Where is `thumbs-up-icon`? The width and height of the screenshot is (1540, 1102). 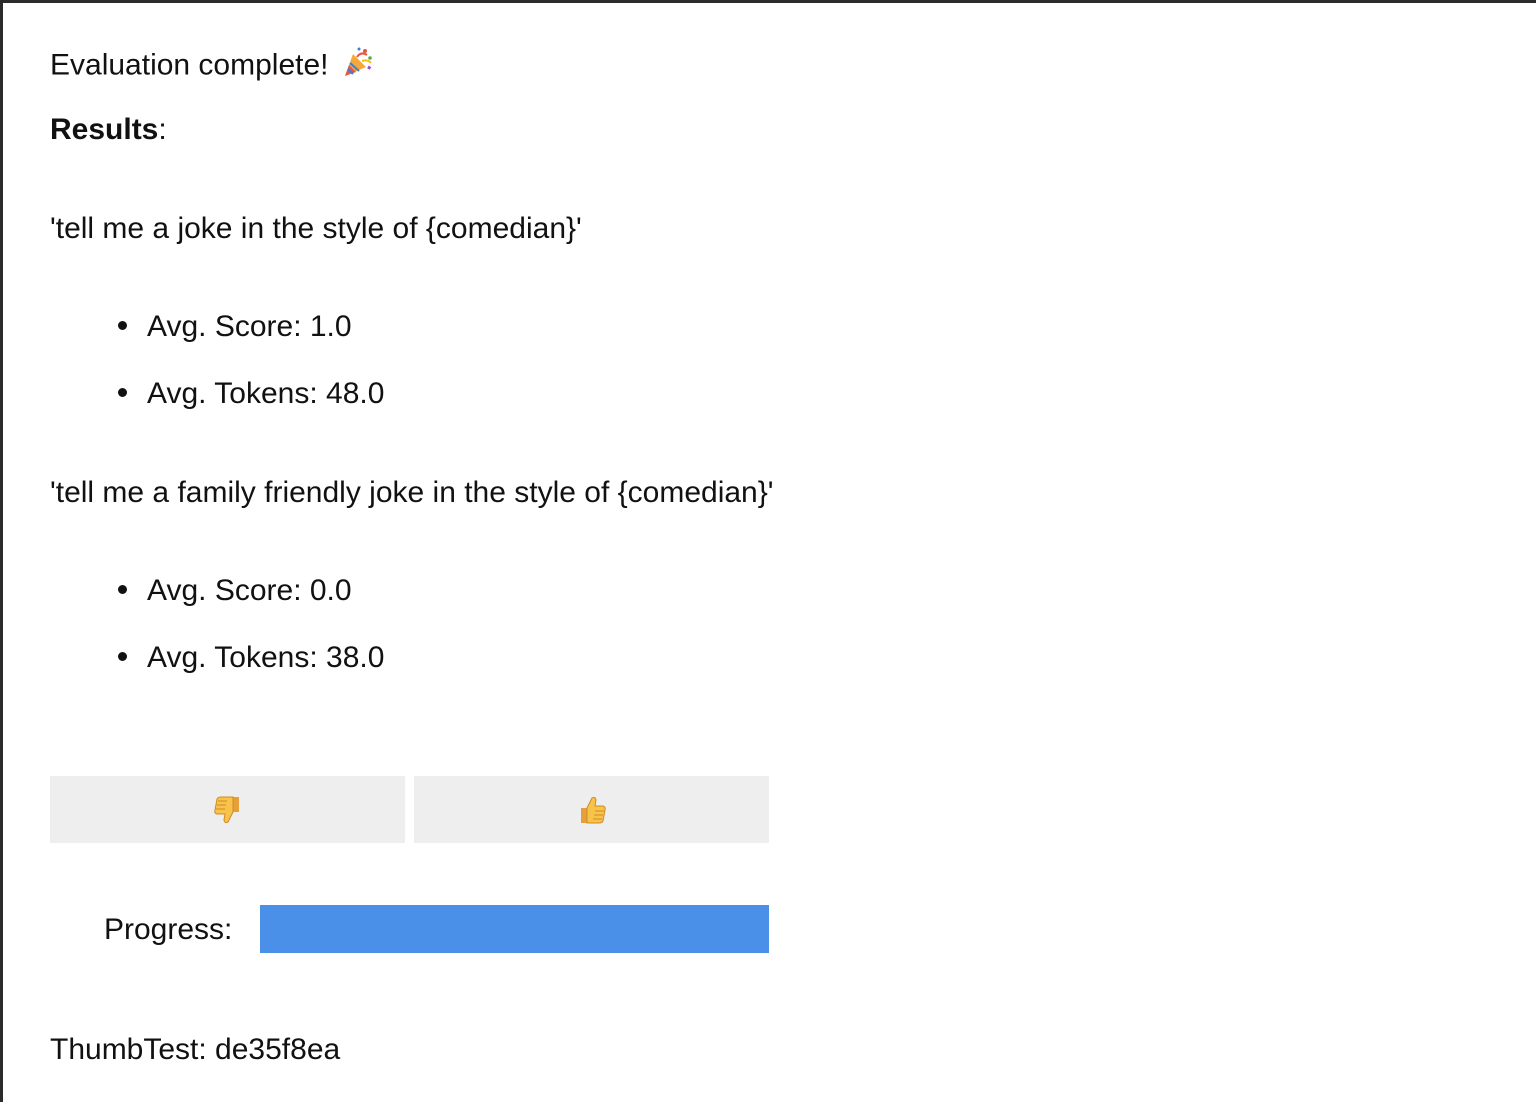
thumbs-up-icon is located at coordinates (592, 810).